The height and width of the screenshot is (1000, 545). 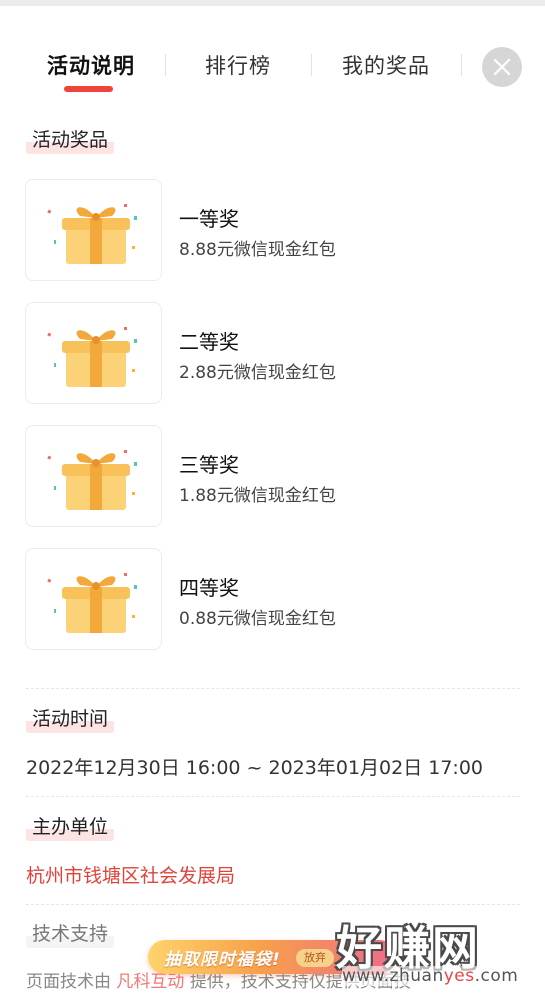 I want to click on close-icon, so click(x=502, y=67).